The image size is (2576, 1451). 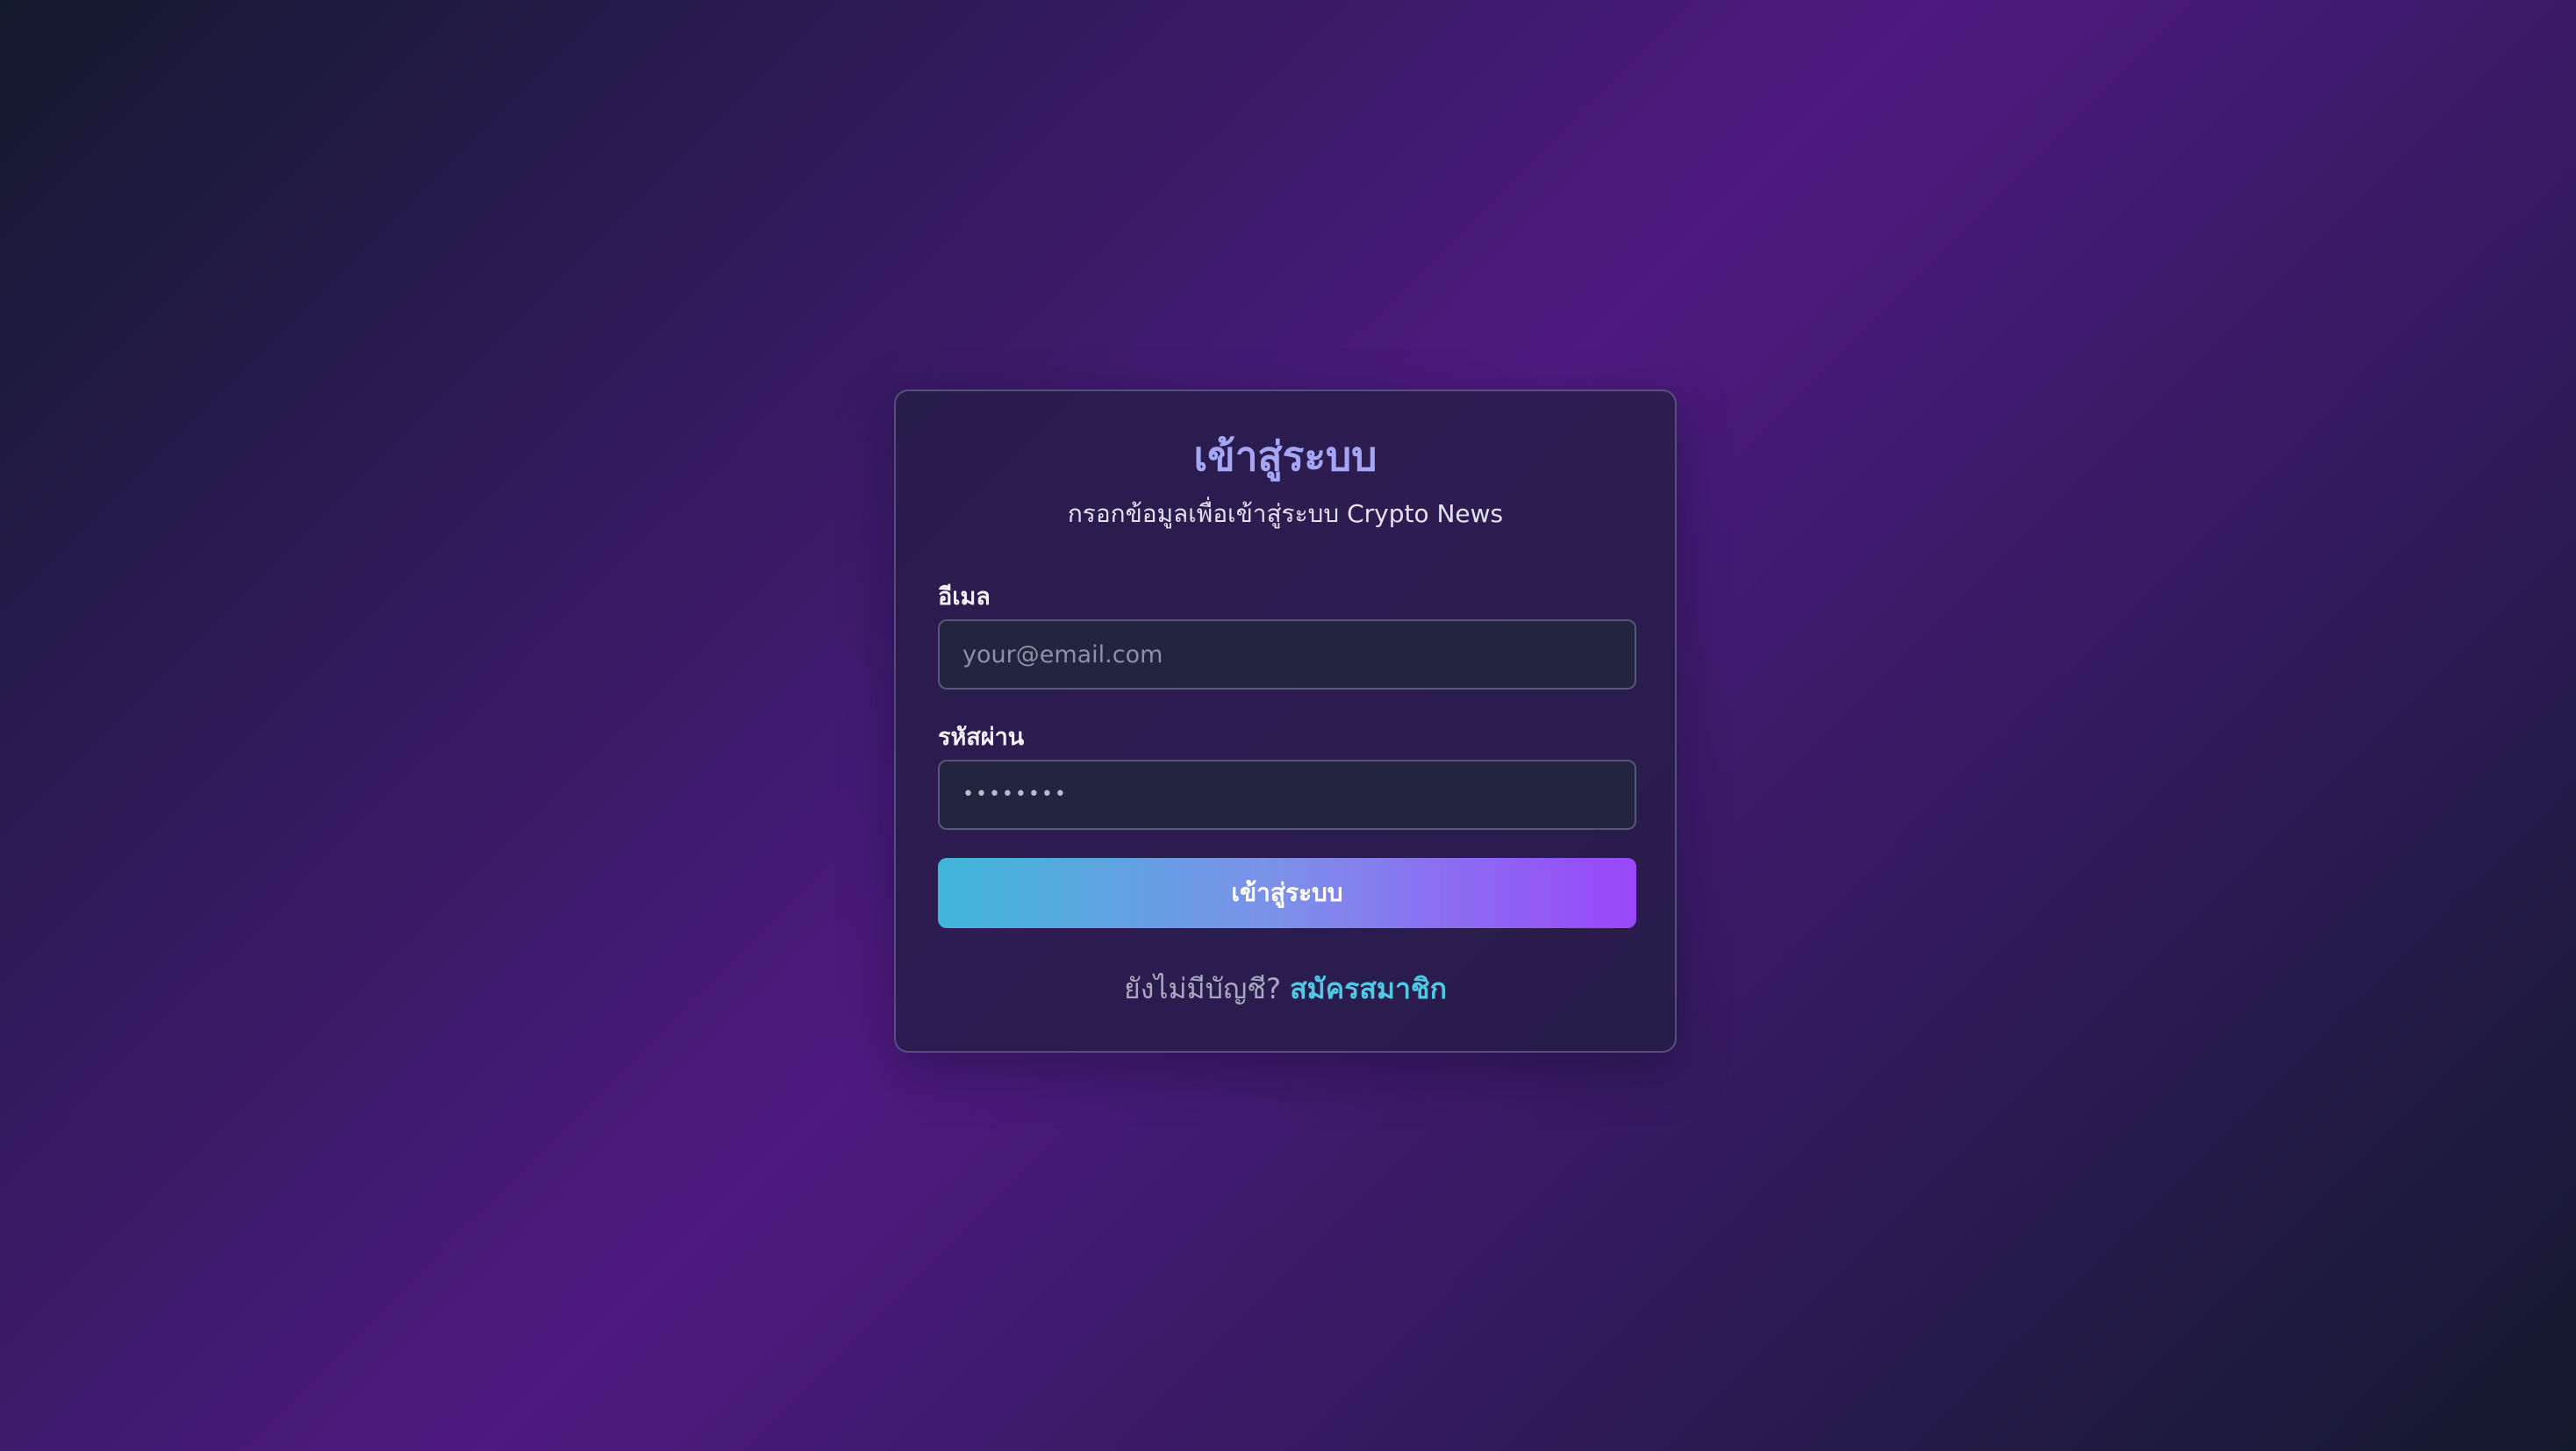 I want to click on signup-prompt: ยังไม่มีบัญชี? สมัครสมาชิก, so click(x=1285, y=988).